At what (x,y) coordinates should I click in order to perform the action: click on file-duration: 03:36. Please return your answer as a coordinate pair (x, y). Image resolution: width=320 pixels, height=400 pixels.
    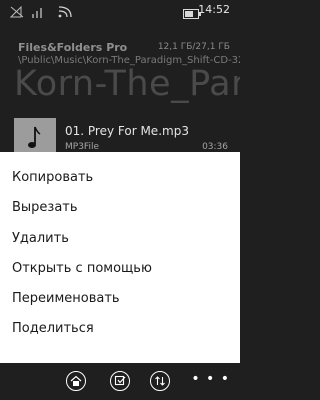
    Looking at the image, I should click on (215, 147).